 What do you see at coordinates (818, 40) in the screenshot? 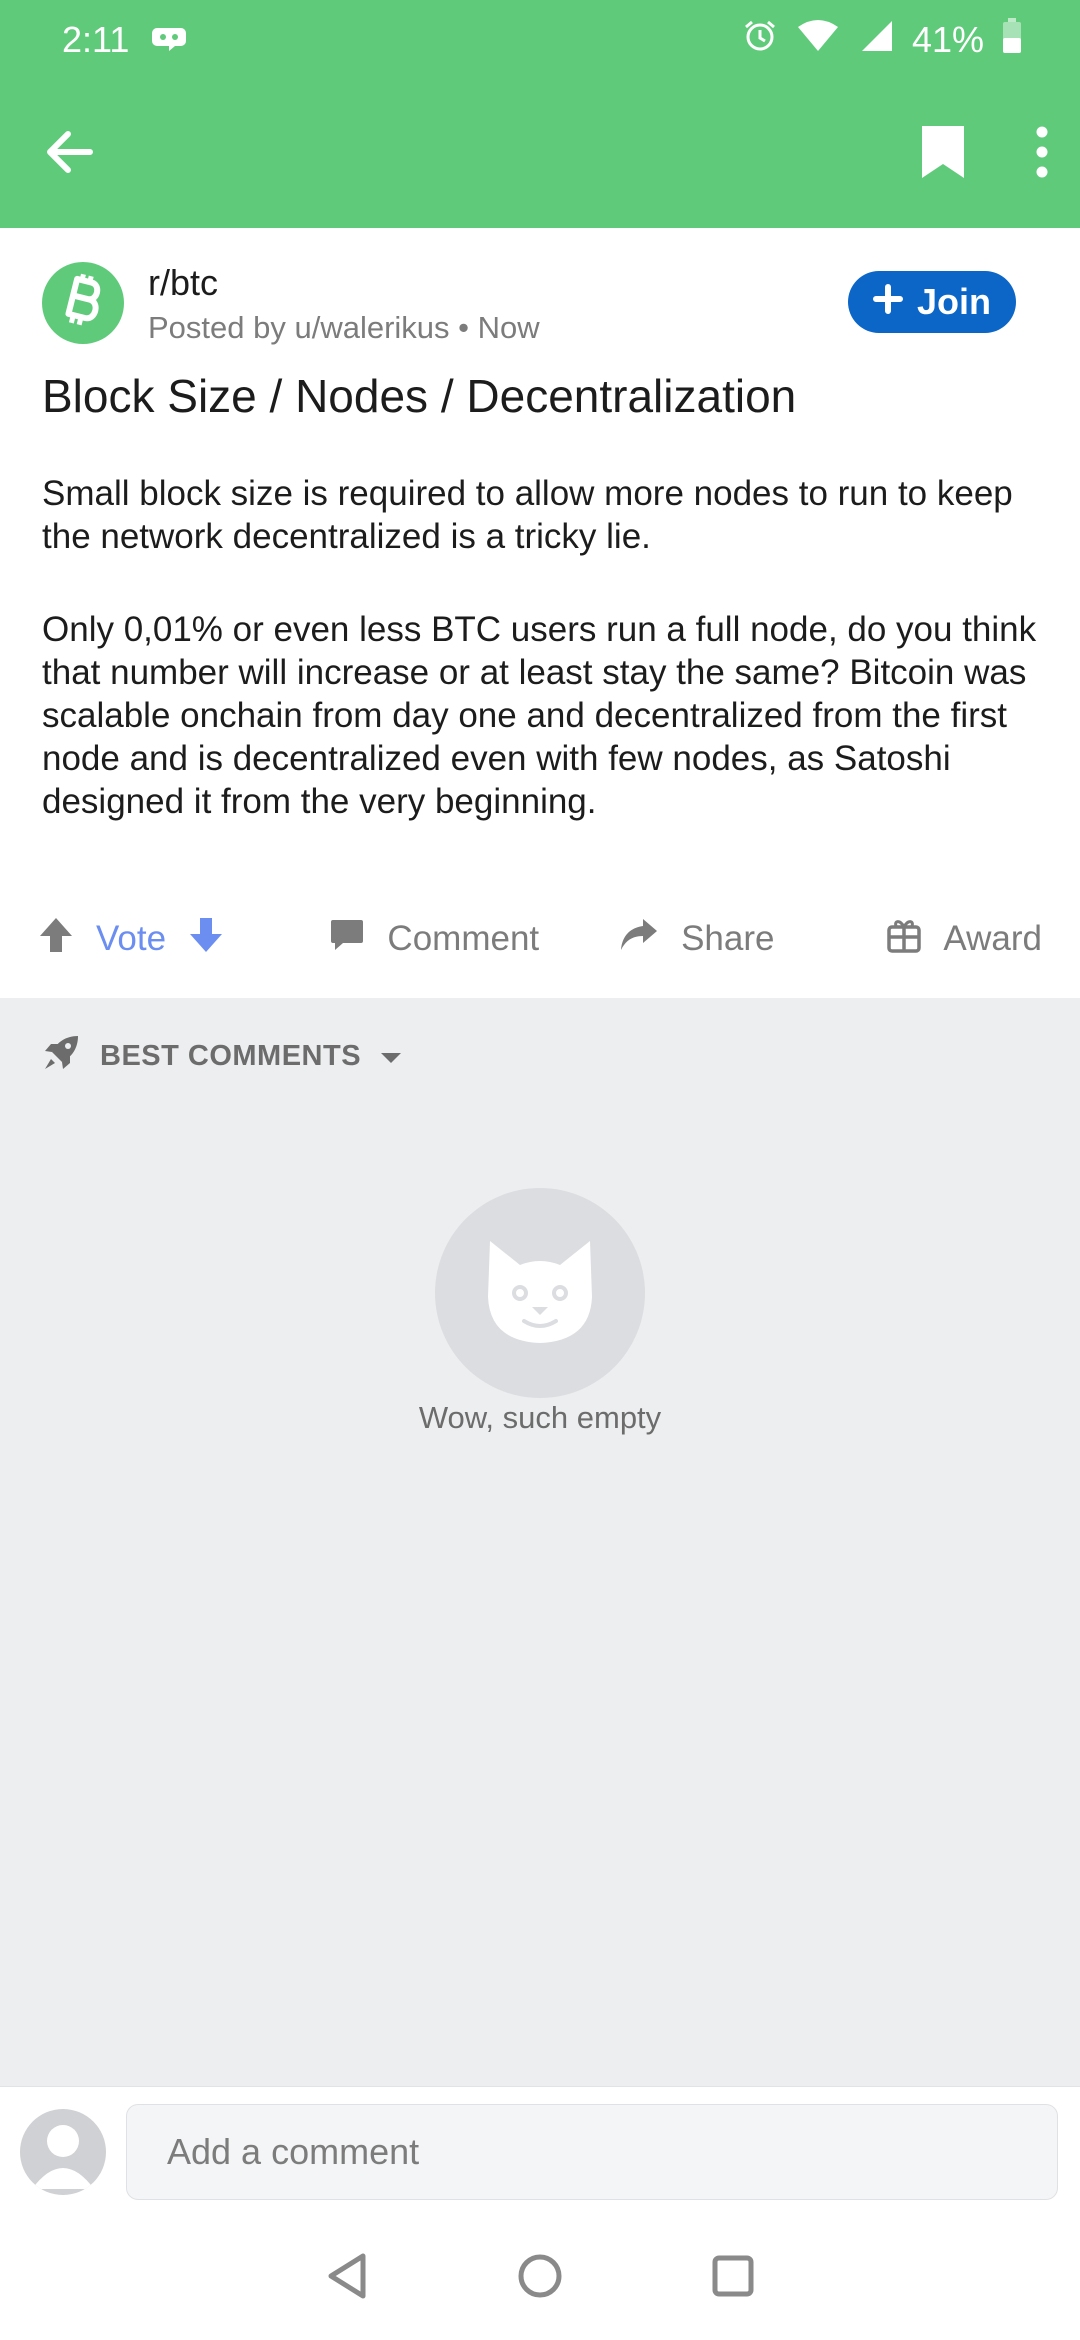
I see `wifi-icon` at bounding box center [818, 40].